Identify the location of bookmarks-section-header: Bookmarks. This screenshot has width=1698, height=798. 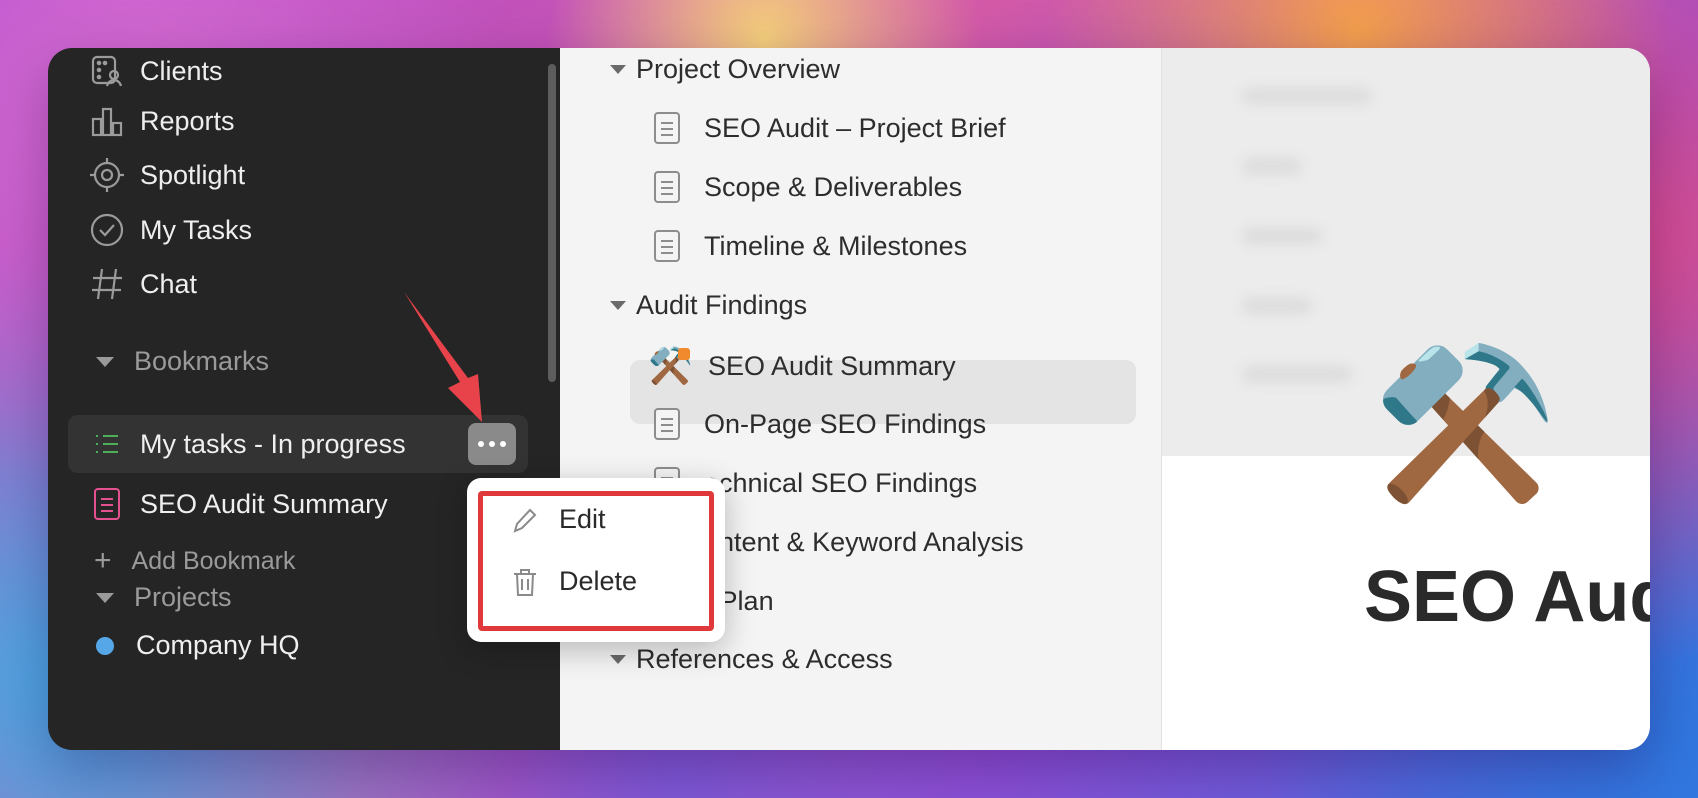
(182, 361).